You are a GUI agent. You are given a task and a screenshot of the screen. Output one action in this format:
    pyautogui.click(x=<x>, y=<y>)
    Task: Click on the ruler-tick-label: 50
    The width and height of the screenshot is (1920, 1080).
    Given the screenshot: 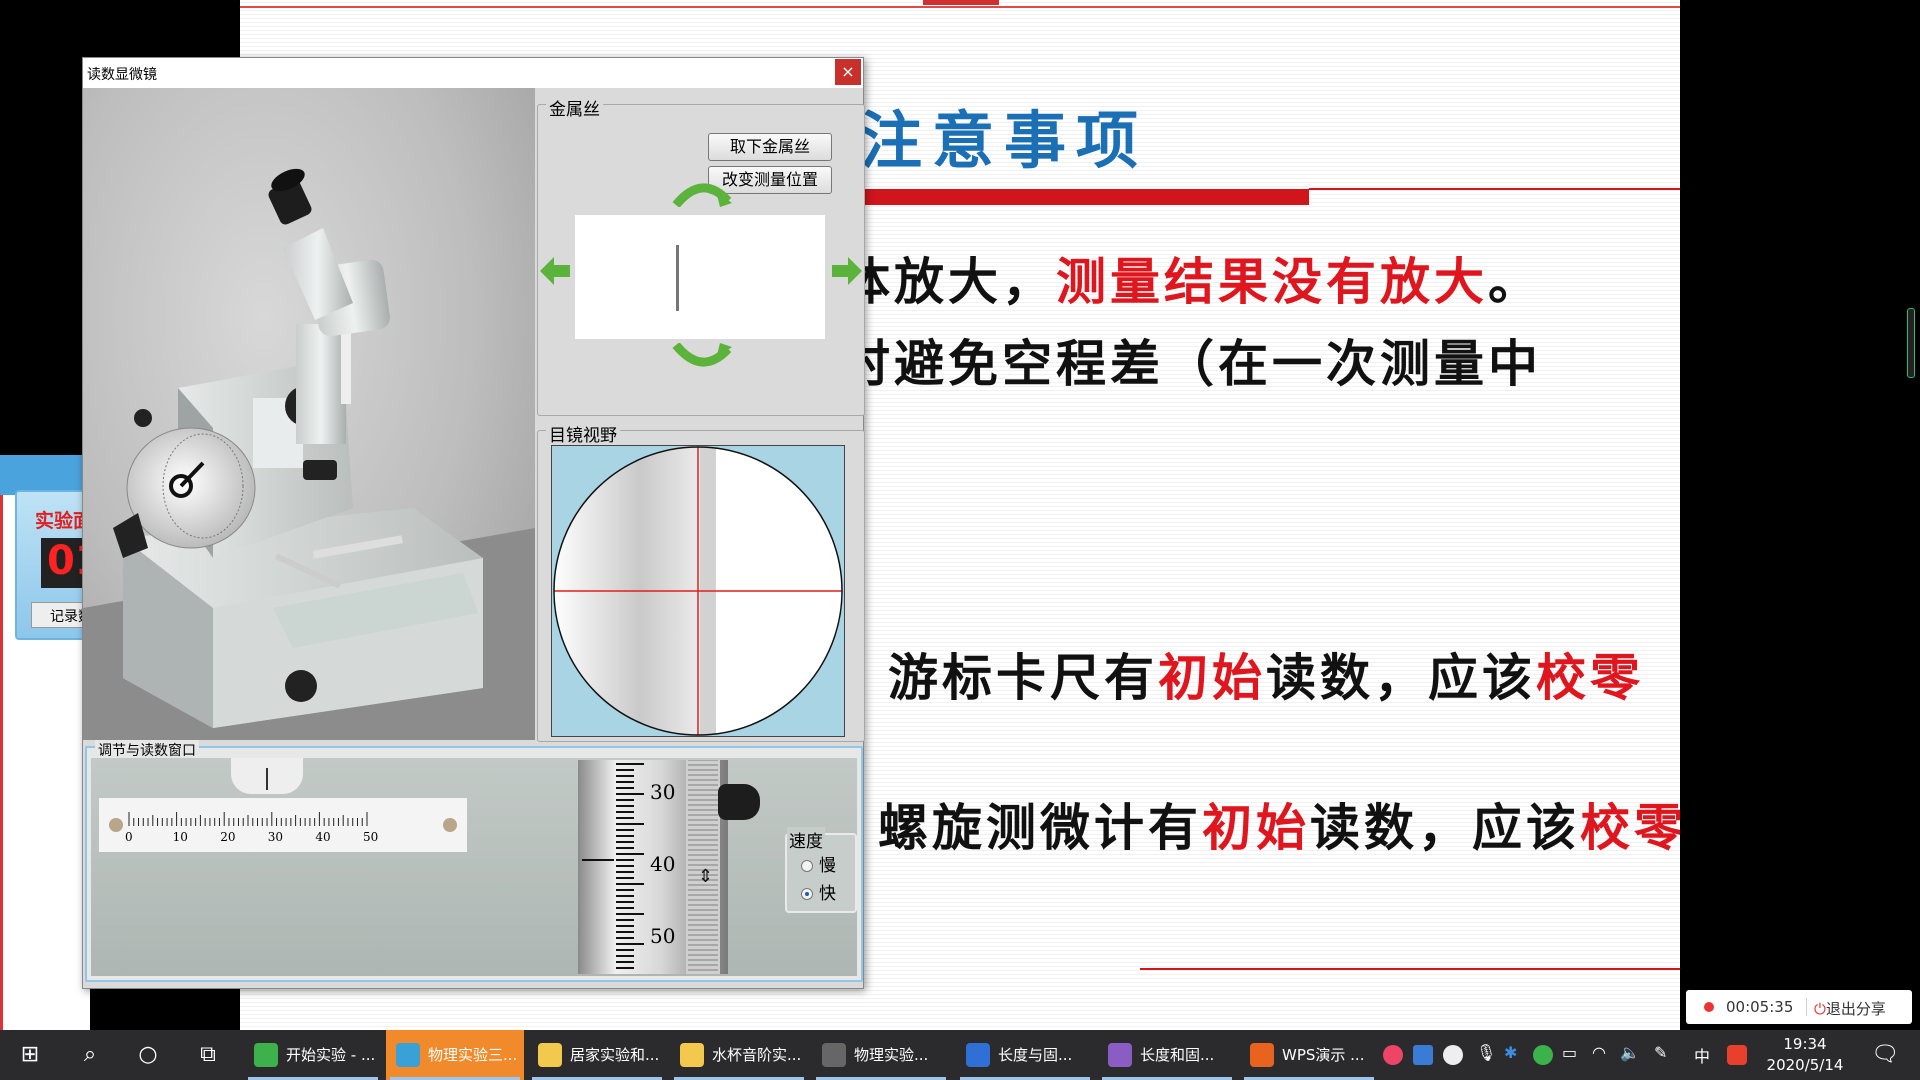 What is the action you would take?
    pyautogui.click(x=371, y=837)
    